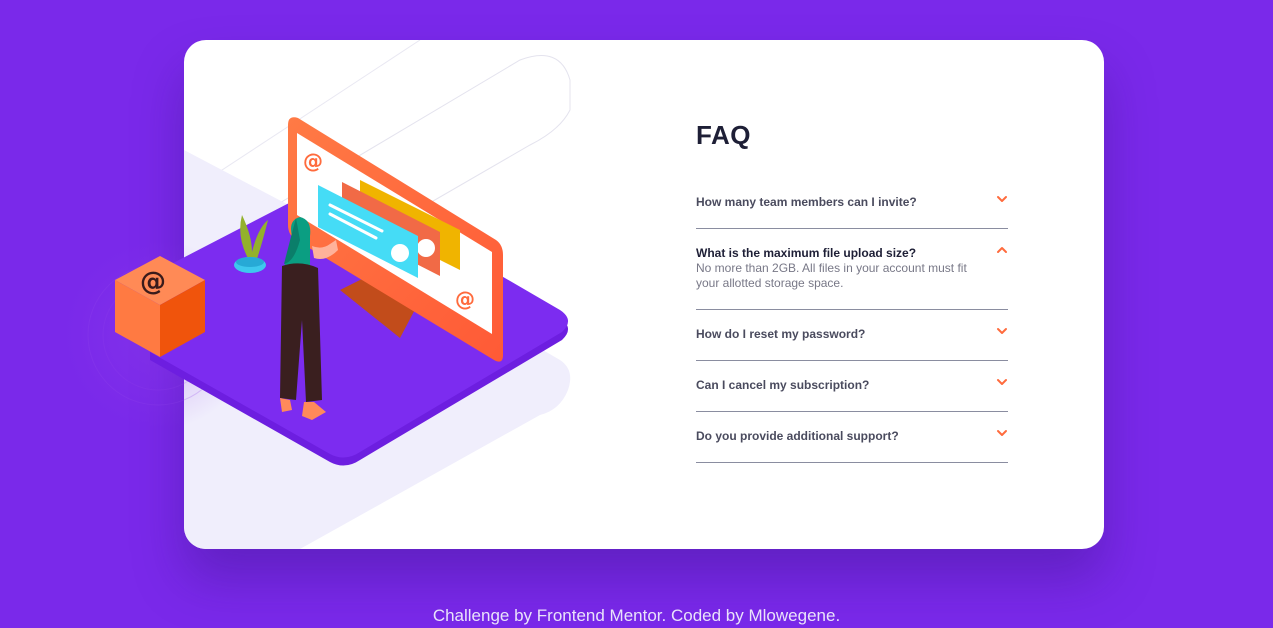 The width and height of the screenshot is (1273, 628). I want to click on attribution-prefix: Challenge by, so click(484, 615).